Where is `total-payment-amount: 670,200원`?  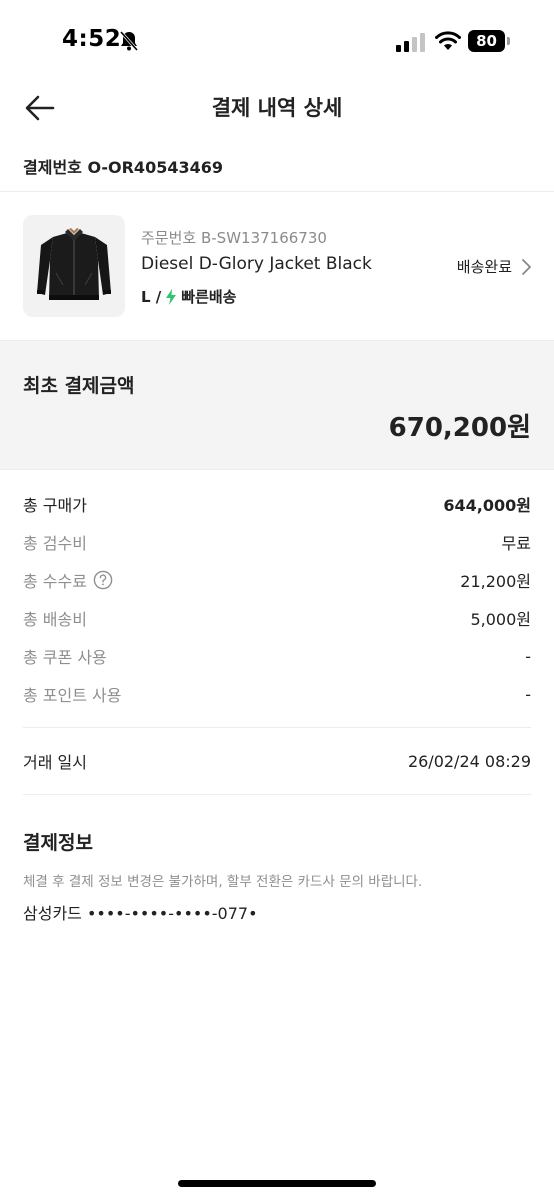 total-payment-amount: 670,200원 is located at coordinates (459, 428).